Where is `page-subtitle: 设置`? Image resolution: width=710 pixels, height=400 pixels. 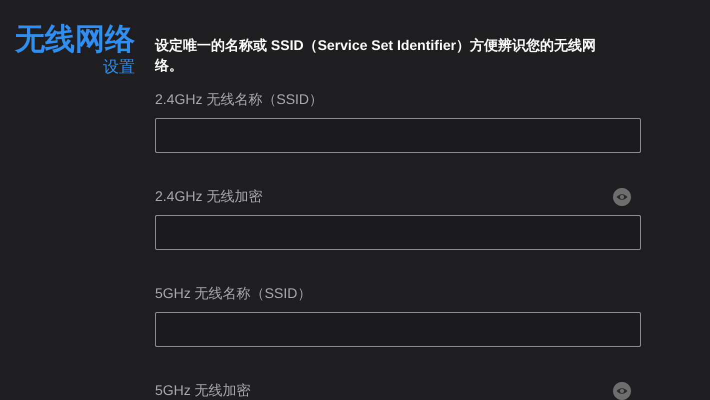
page-subtitle: 设置 is located at coordinates (119, 68).